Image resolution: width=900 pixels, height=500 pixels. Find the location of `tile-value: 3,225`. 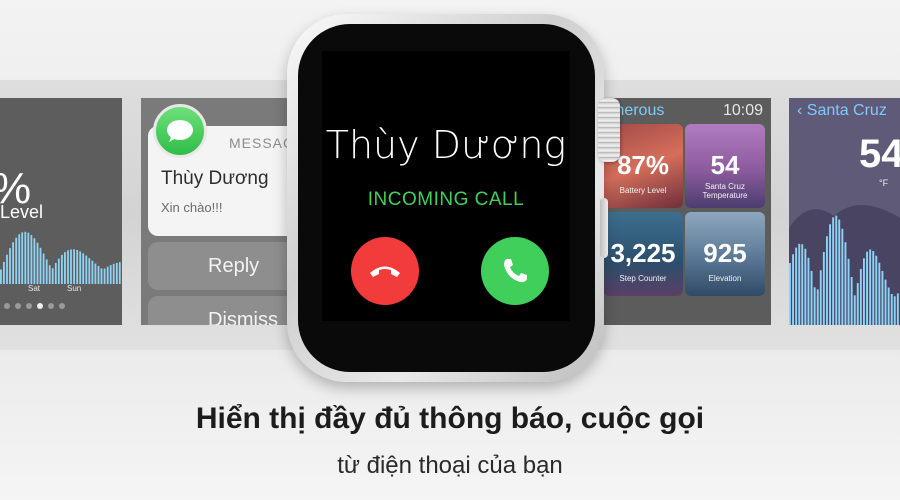

tile-value: 3,225 is located at coordinates (643, 253).